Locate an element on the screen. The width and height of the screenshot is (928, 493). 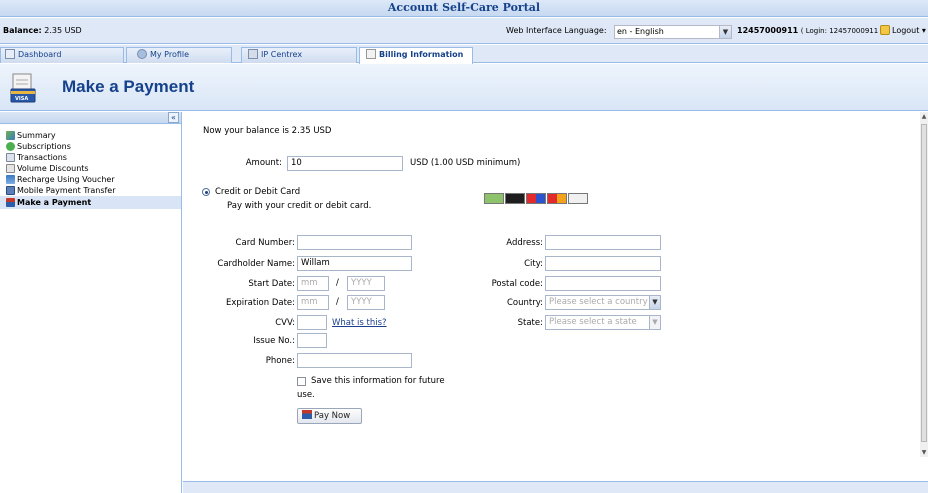
sidebar-item-volume-discounts: Volume Discounts is located at coordinates (90, 168).